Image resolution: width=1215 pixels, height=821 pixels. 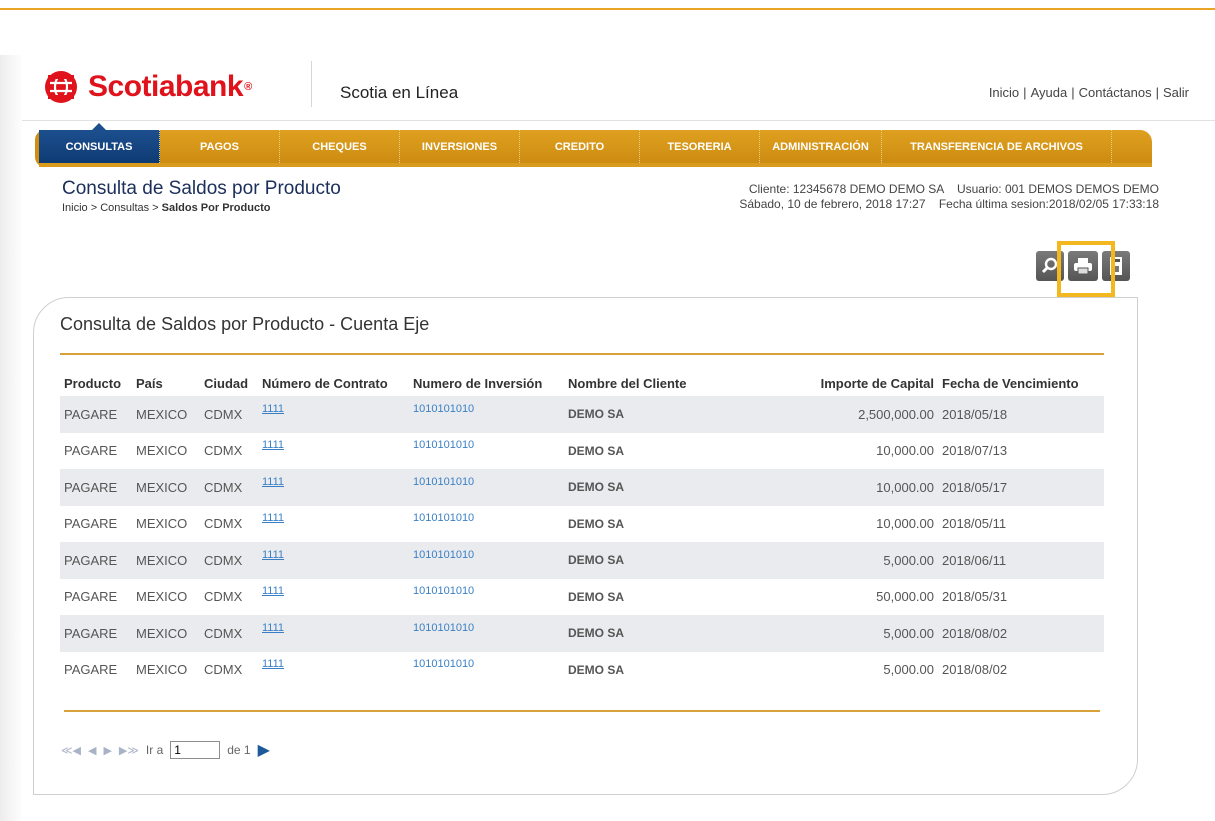 What do you see at coordinates (61, 87) in the screenshot?
I see `globe-icon` at bounding box center [61, 87].